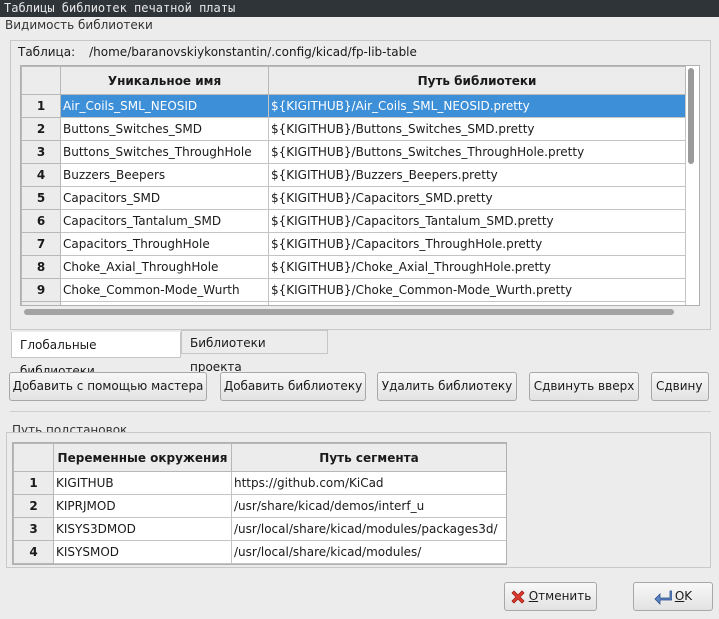  I want to click on cancel-button: Отменить, so click(550, 596).